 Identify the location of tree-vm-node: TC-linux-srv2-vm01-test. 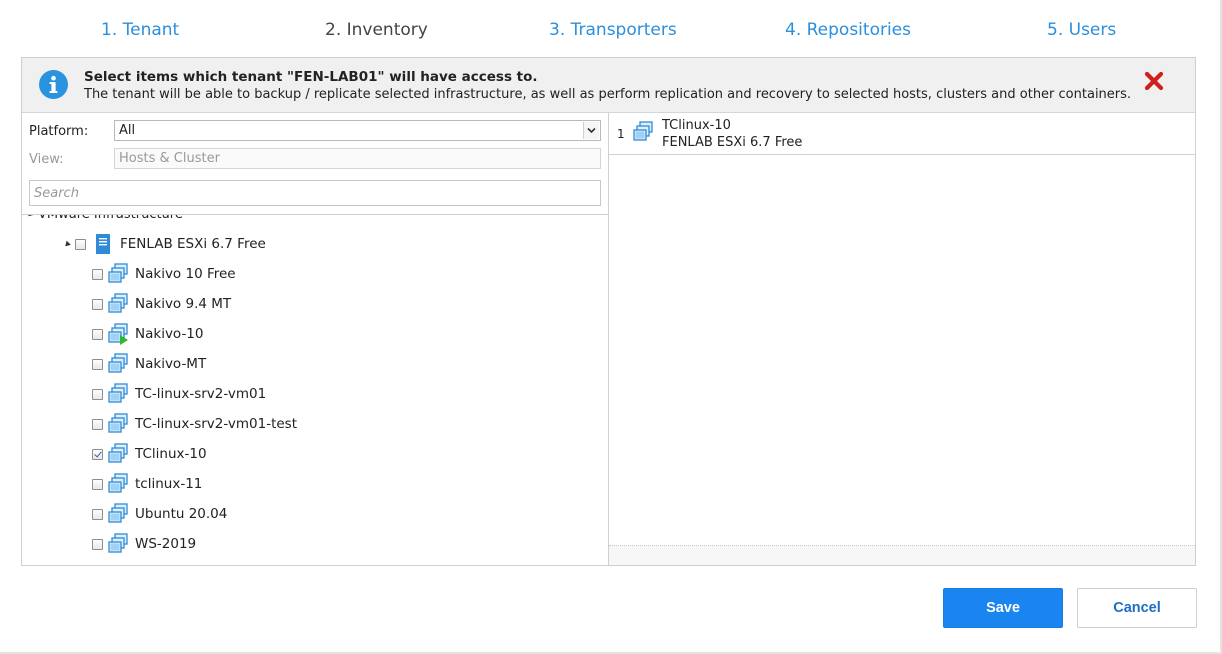
(194, 424).